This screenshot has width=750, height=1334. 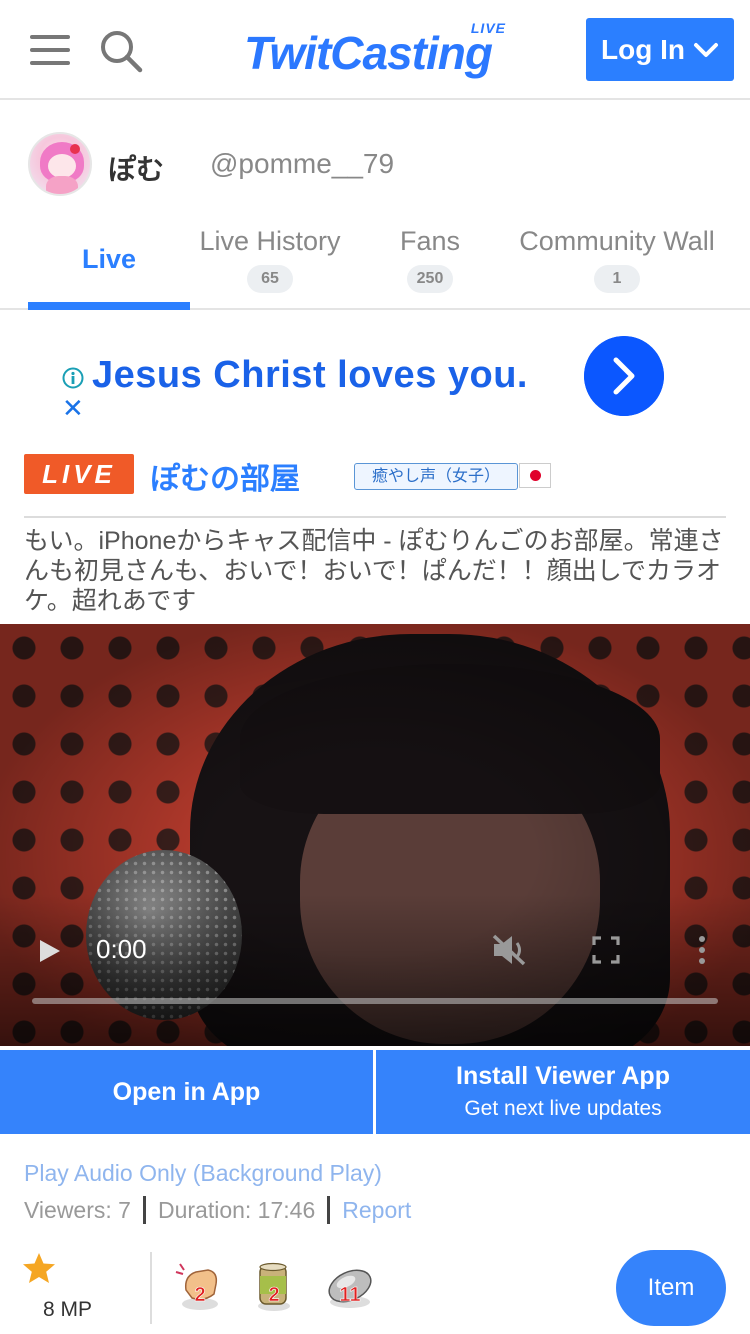 I want to click on chevron-down-icon, so click(x=705, y=49).